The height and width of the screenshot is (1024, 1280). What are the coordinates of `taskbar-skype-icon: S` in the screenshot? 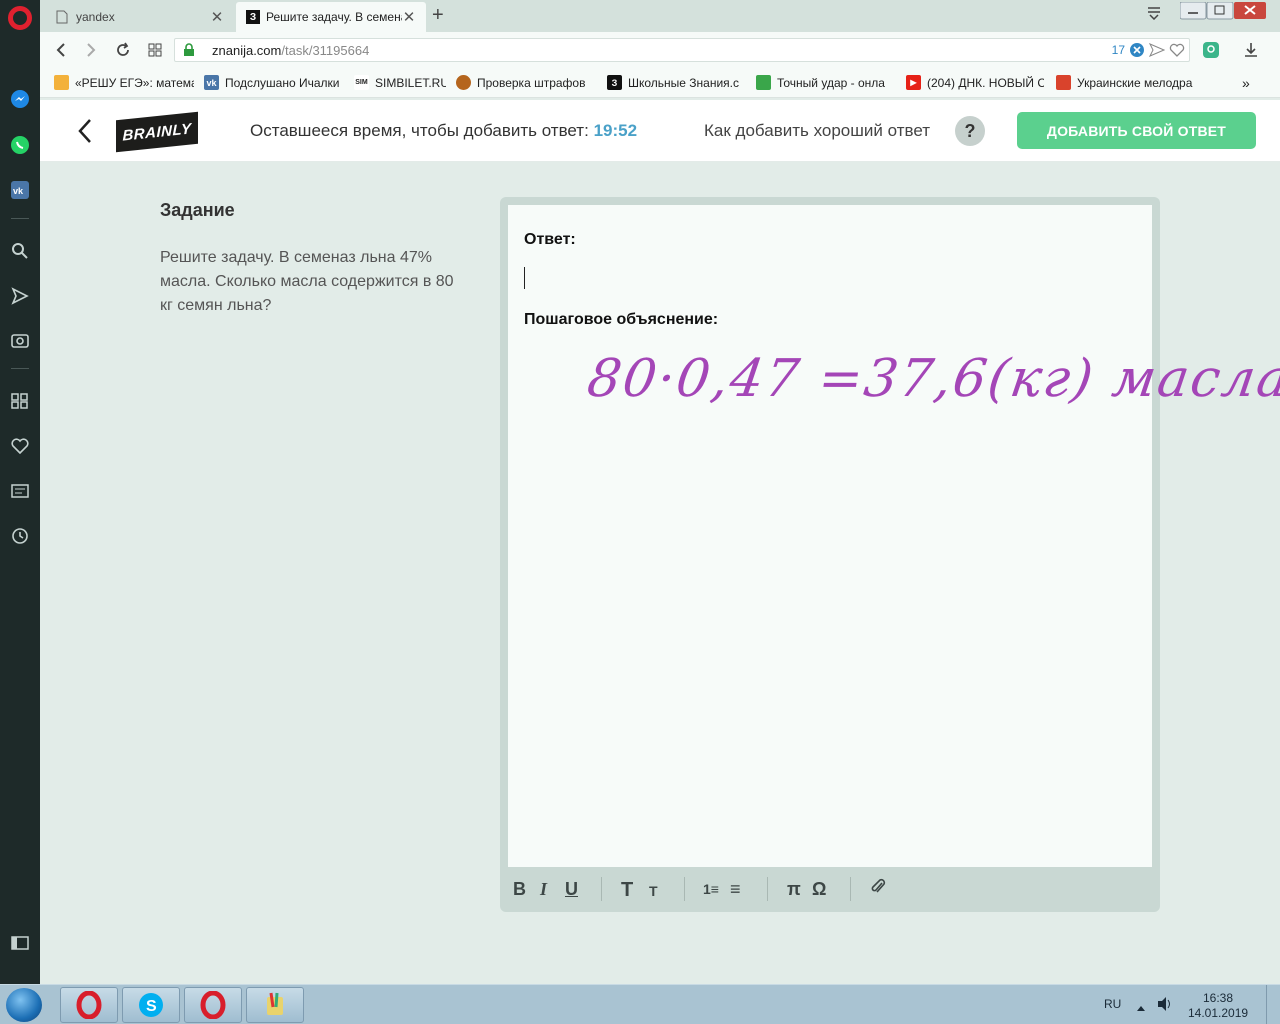 It's located at (151, 1005).